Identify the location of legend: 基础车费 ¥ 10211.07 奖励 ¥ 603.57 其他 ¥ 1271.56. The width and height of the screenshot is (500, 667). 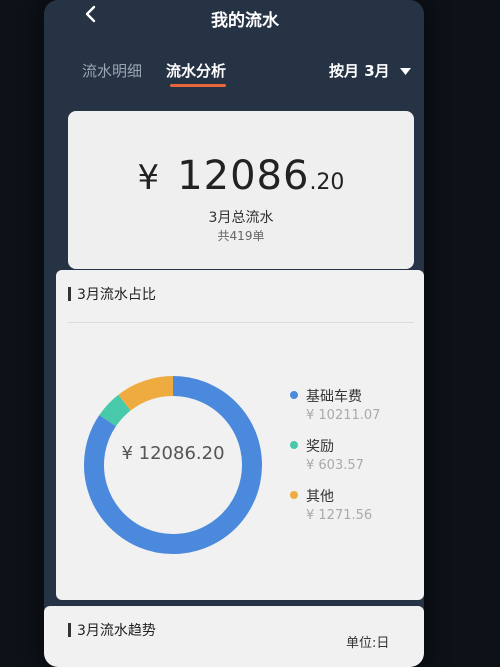
(353, 461).